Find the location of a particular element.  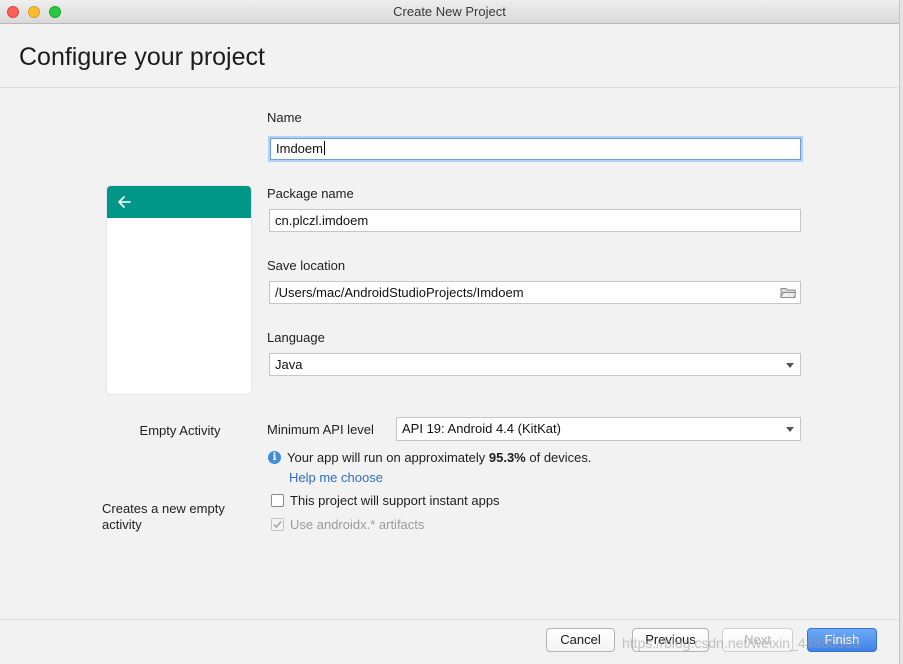

language-value: Java is located at coordinates (289, 364).